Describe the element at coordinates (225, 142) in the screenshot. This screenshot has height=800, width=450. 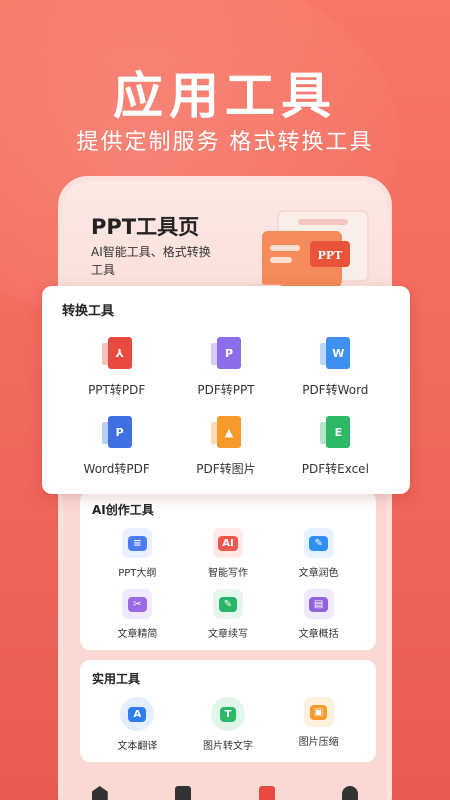
I see `page-subheadline: 提供定制服务 格式转换工具` at that location.